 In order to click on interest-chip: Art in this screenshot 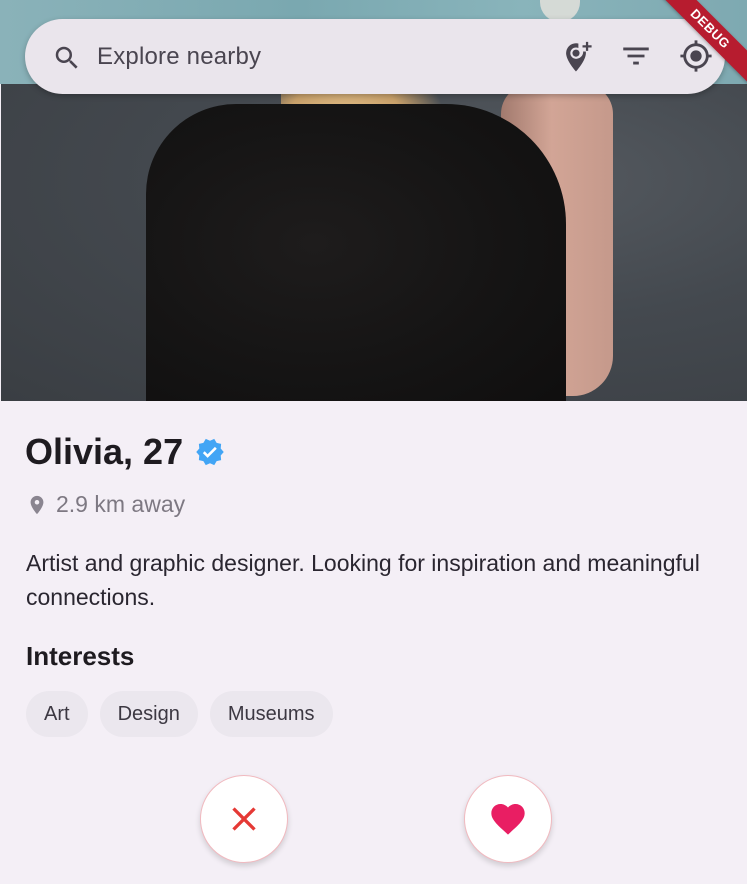, I will do `click(57, 714)`.